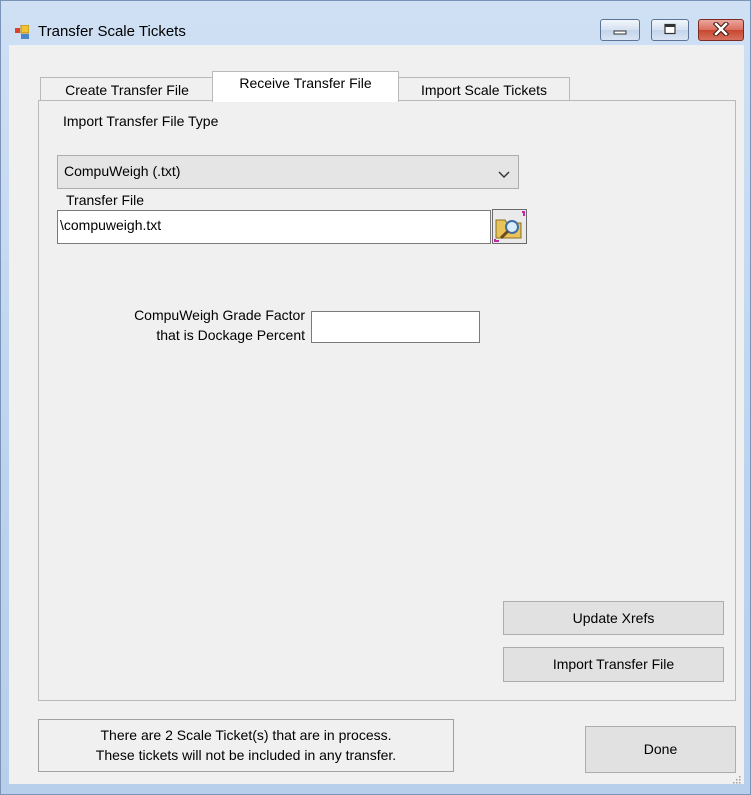 This screenshot has width=751, height=795. What do you see at coordinates (141, 121) in the screenshot?
I see `file-type-label: Import Transfer File Type` at bounding box center [141, 121].